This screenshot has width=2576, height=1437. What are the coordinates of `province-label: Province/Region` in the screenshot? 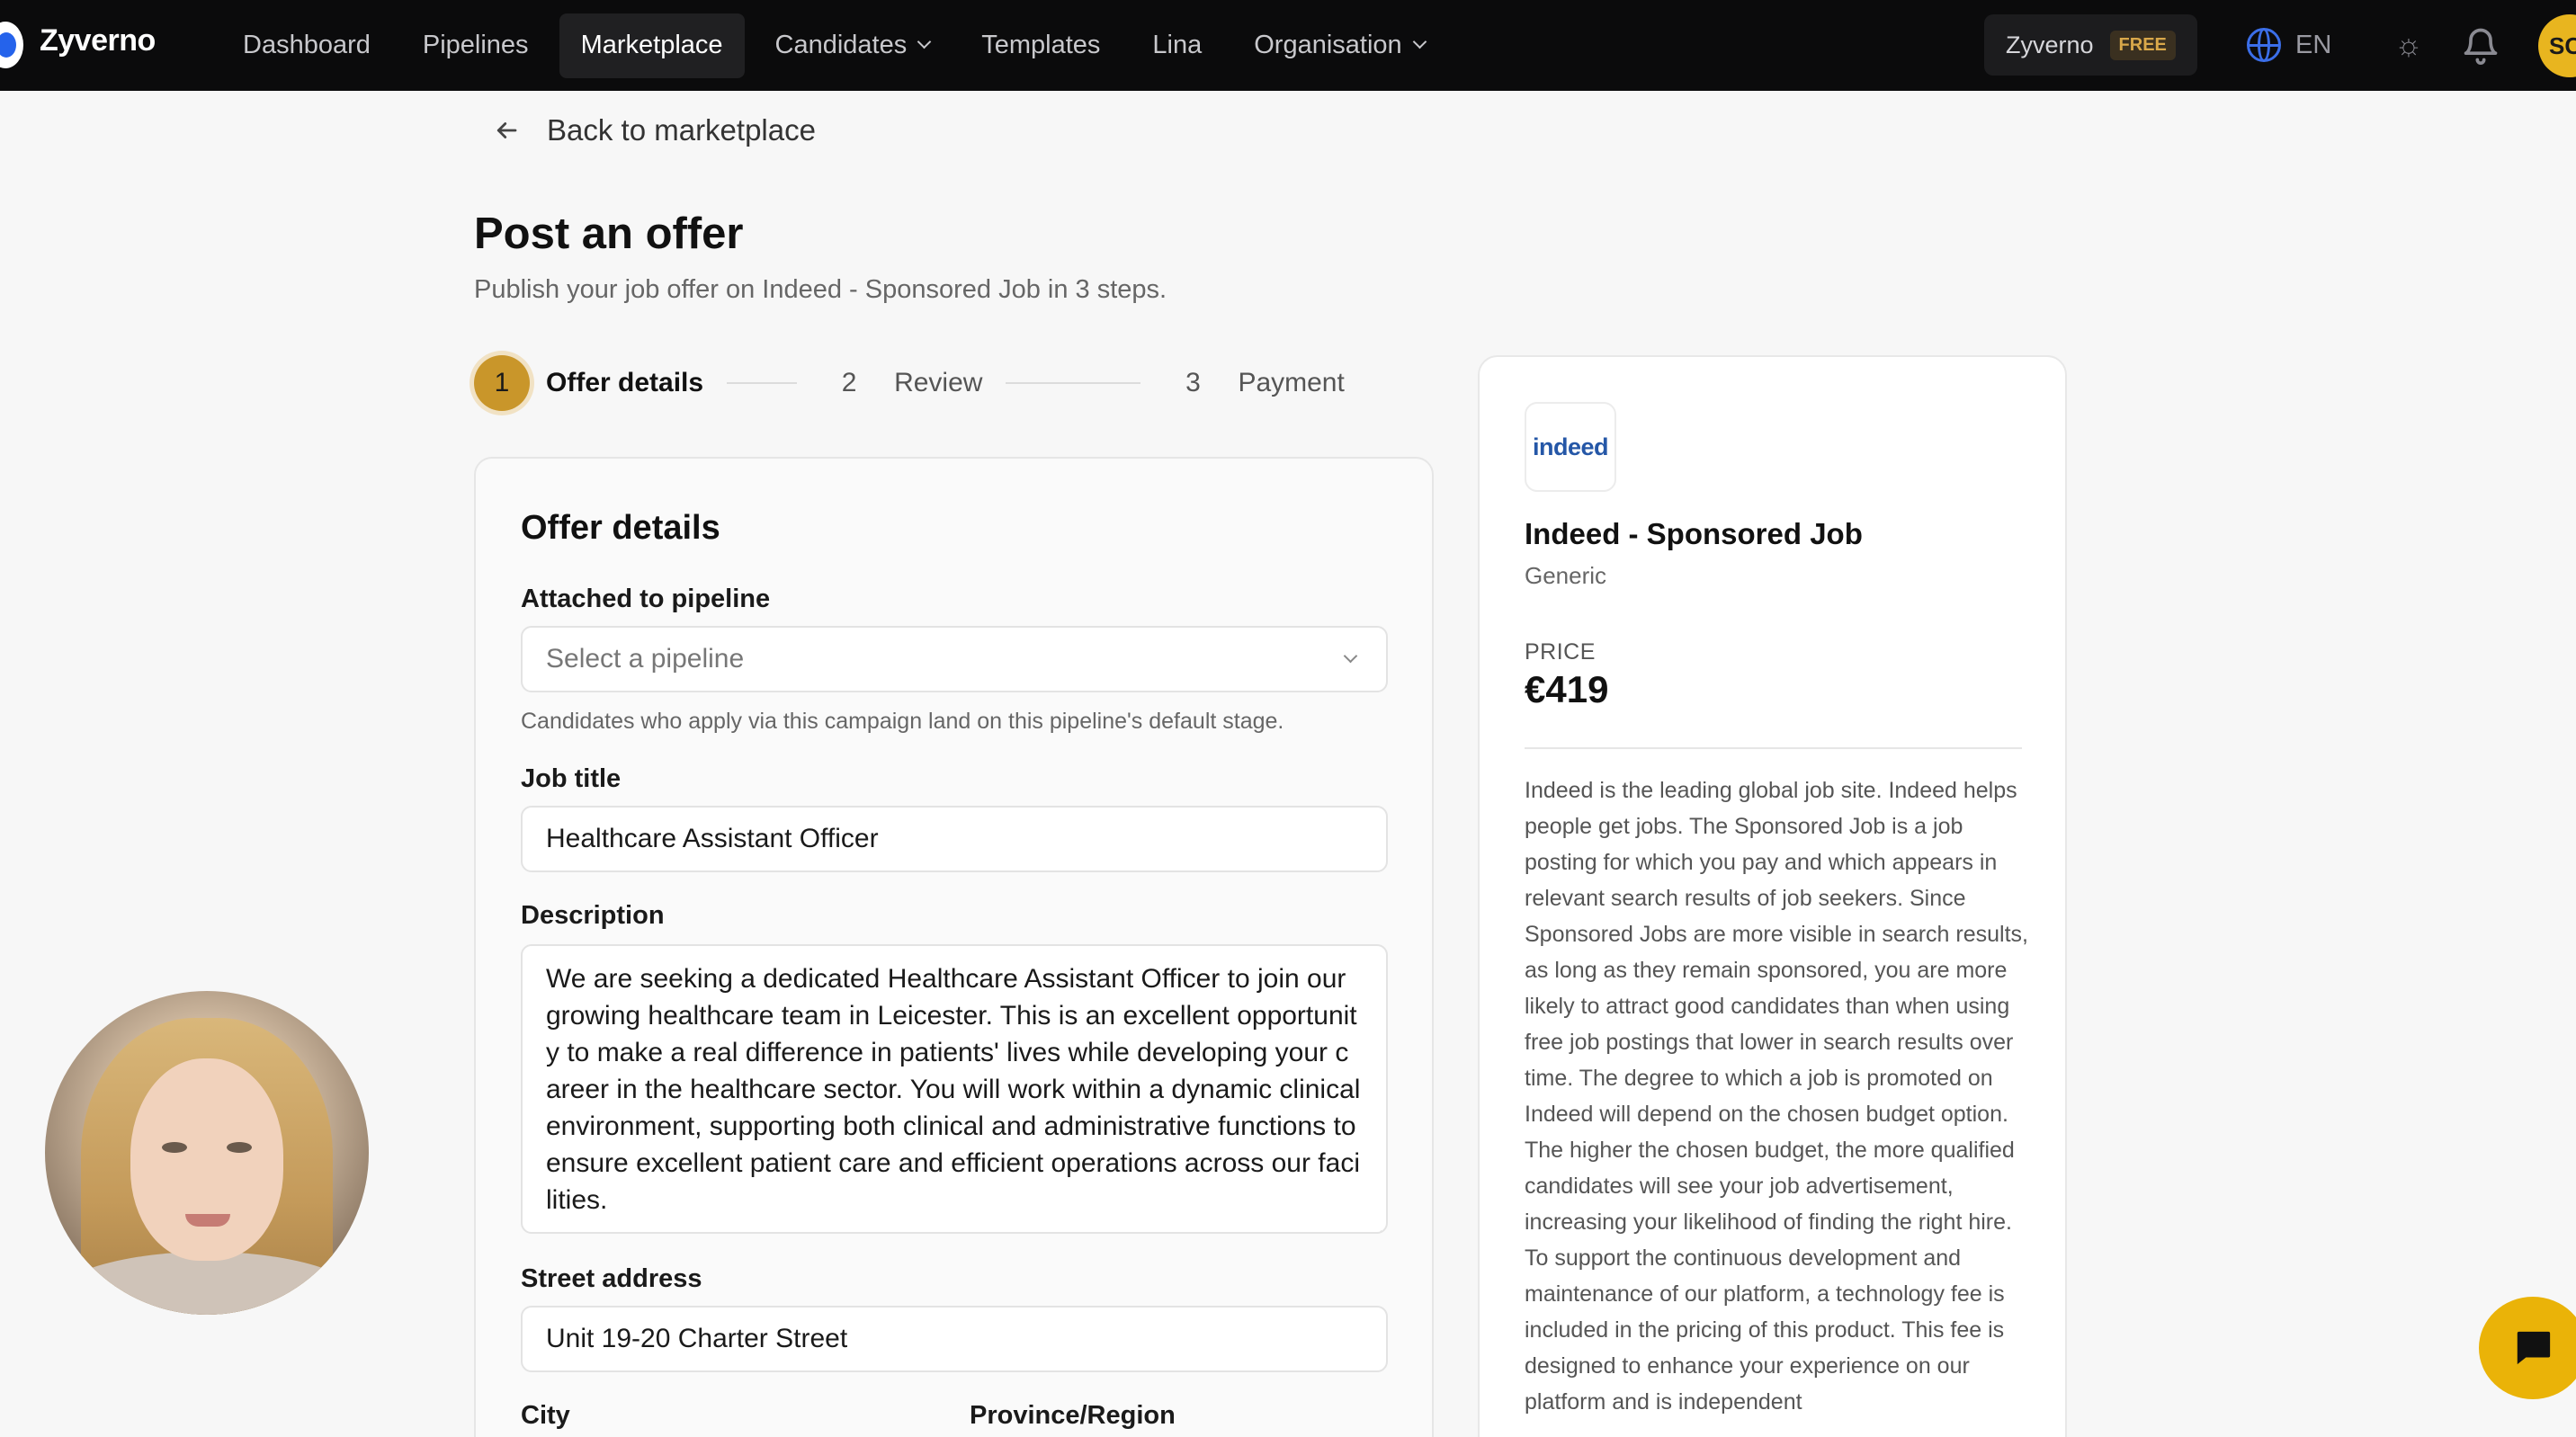 It's located at (1073, 1415).